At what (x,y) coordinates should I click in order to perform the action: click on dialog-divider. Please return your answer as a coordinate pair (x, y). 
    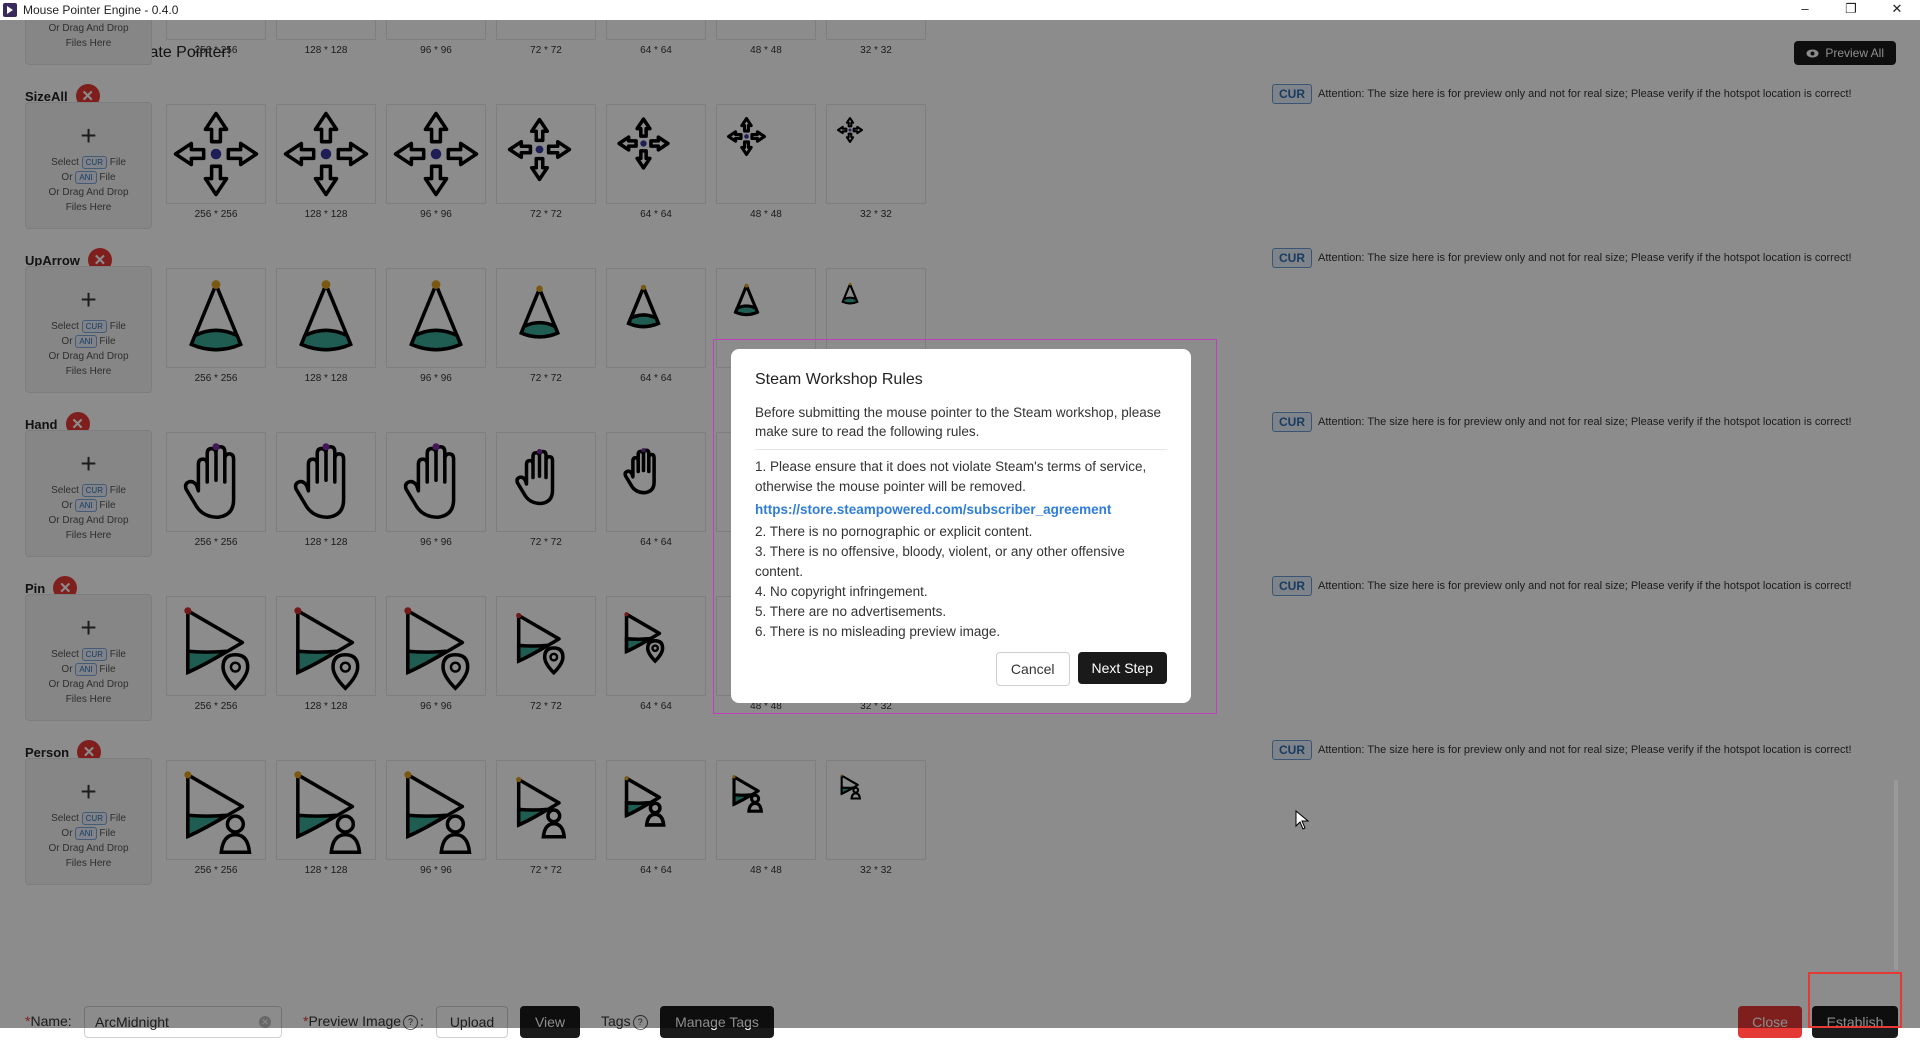
    Looking at the image, I should click on (961, 449).